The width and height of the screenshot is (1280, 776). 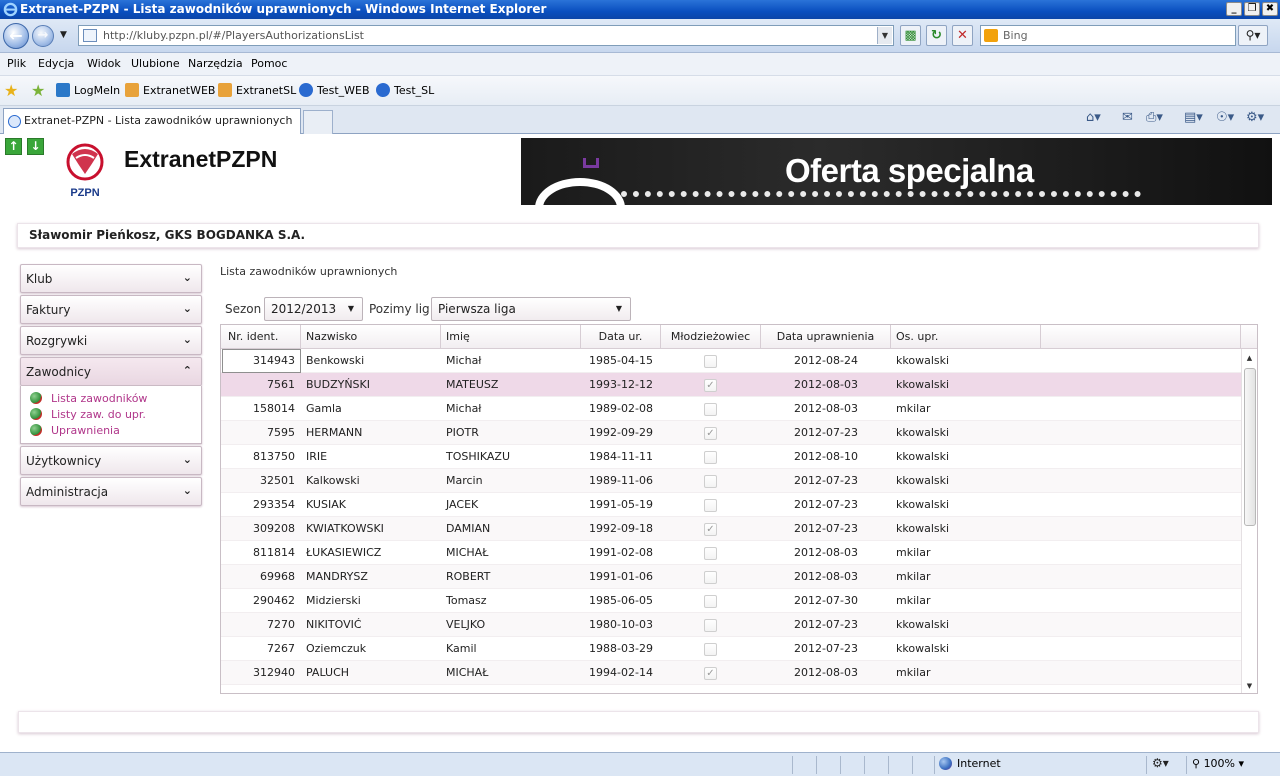 I want to click on safety-icon: ☉▾, so click(x=1225, y=120).